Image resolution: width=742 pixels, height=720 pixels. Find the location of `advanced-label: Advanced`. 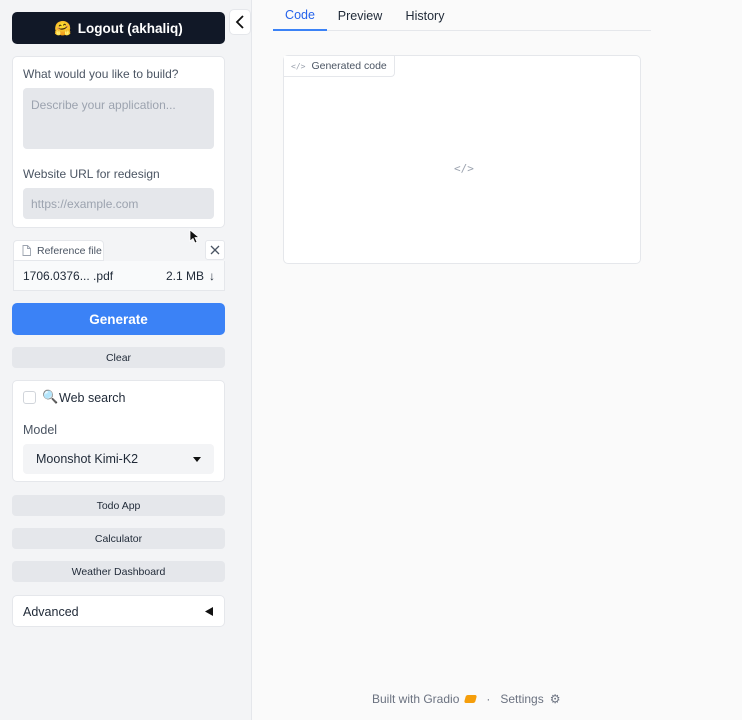

advanced-label: Advanced is located at coordinates (51, 612).